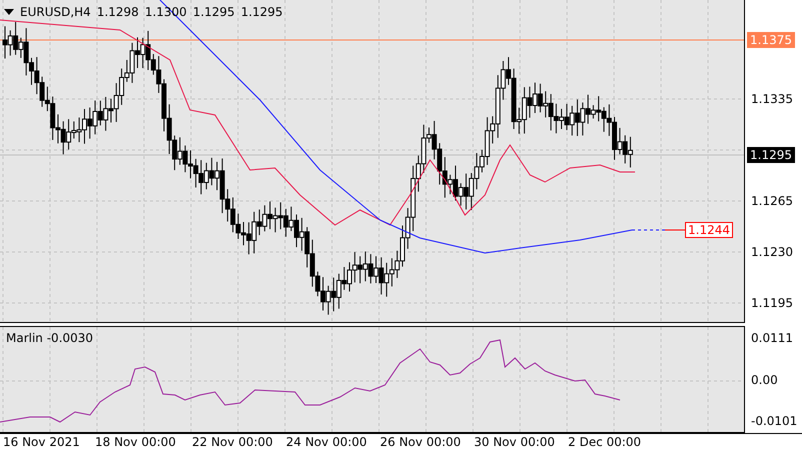  What do you see at coordinates (772, 201) in the screenshot?
I see `price-tick: 1.1265` at bounding box center [772, 201].